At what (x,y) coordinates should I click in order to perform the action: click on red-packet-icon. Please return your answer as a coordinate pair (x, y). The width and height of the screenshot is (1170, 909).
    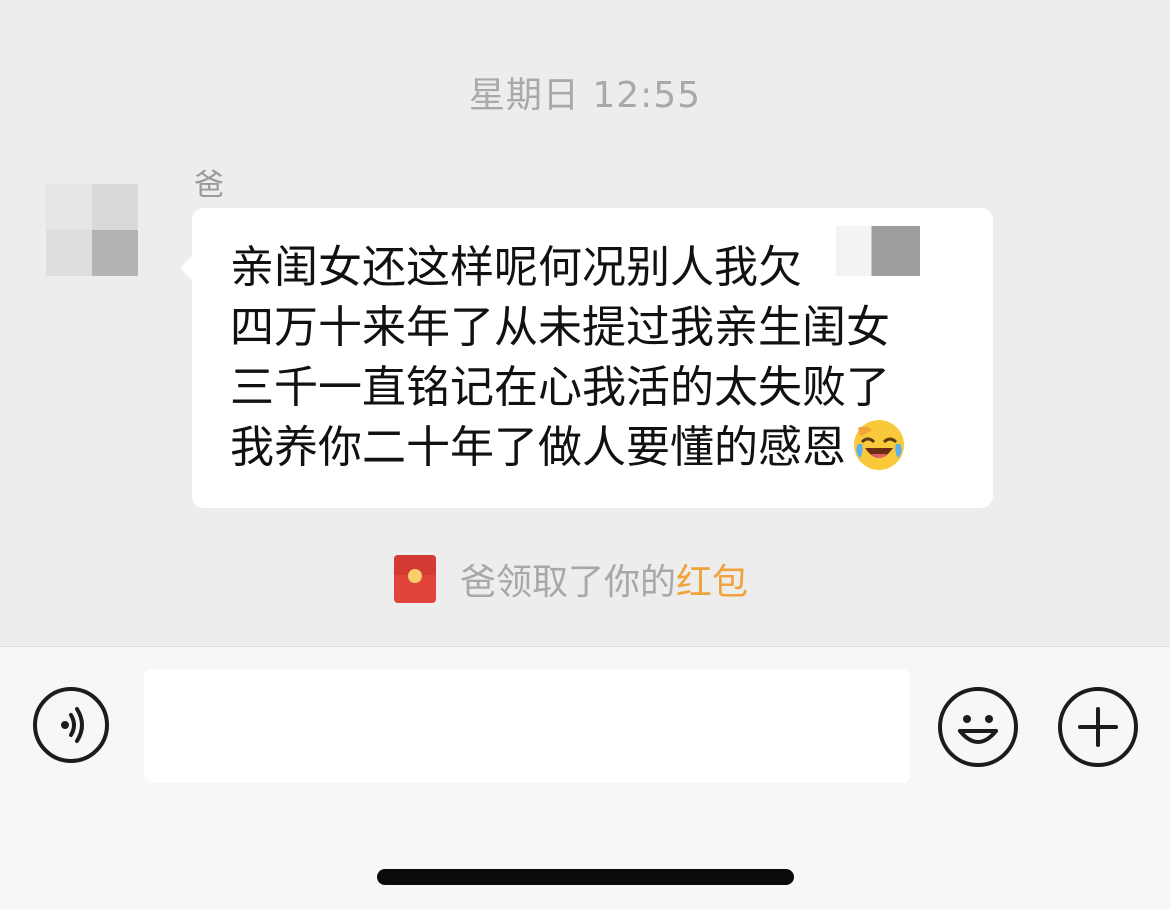
    Looking at the image, I should click on (415, 579).